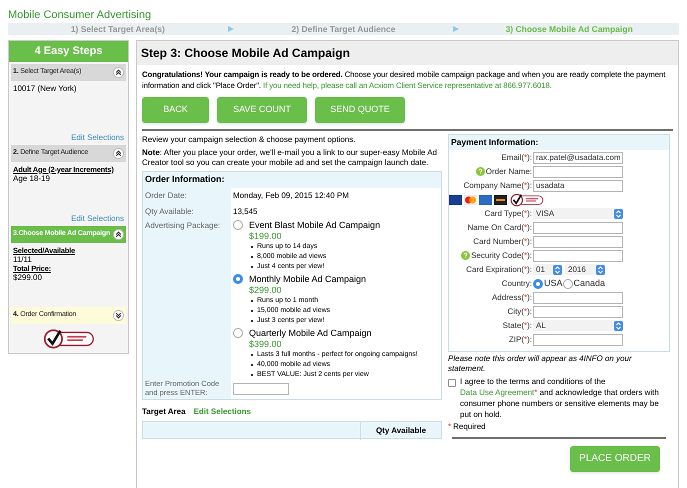  What do you see at coordinates (517, 284) in the screenshot?
I see `field-label: Country:` at bounding box center [517, 284].